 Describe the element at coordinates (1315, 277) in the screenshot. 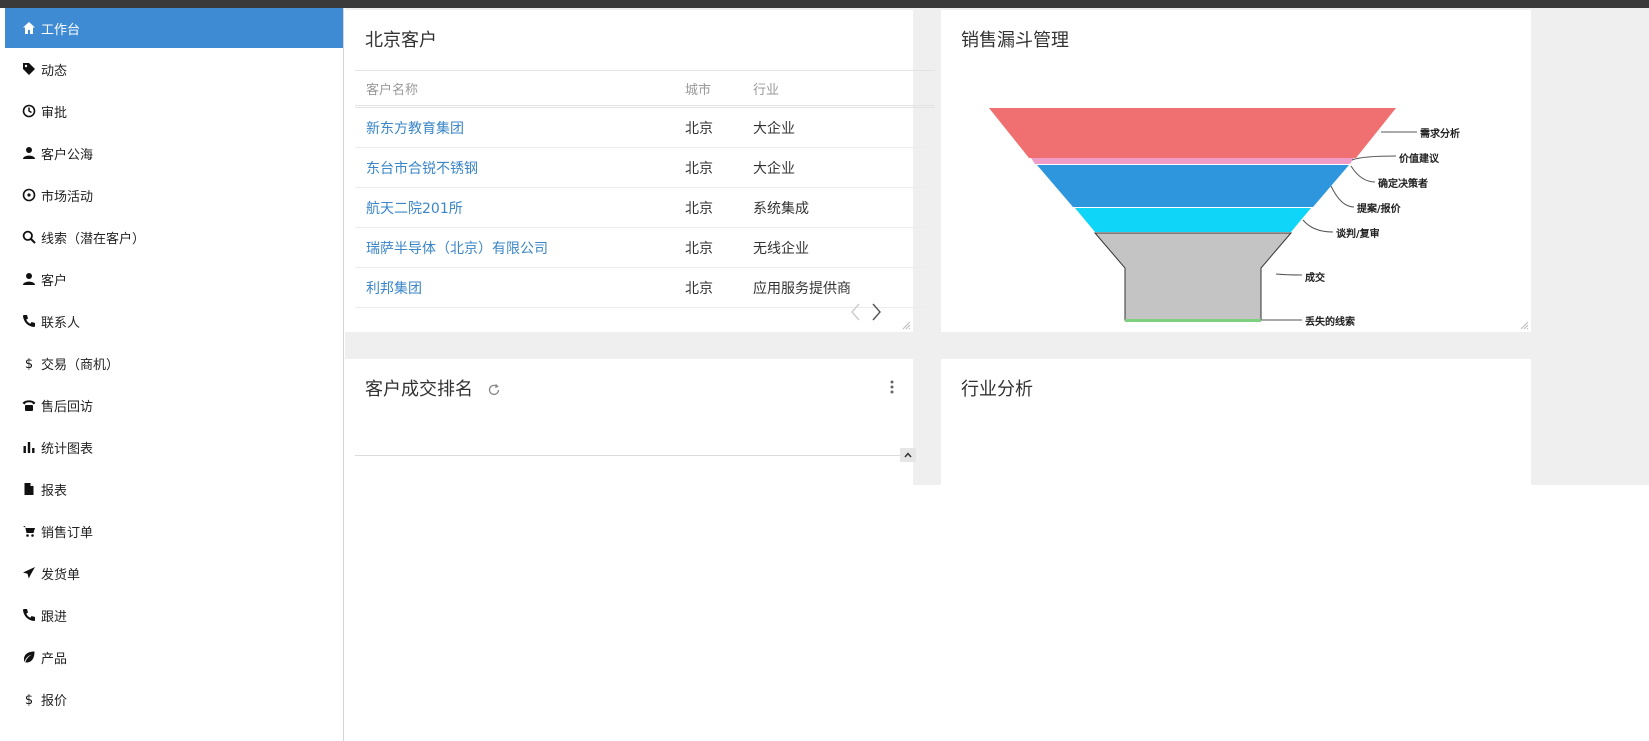

I see `funnel-stage-label: 成交` at that location.